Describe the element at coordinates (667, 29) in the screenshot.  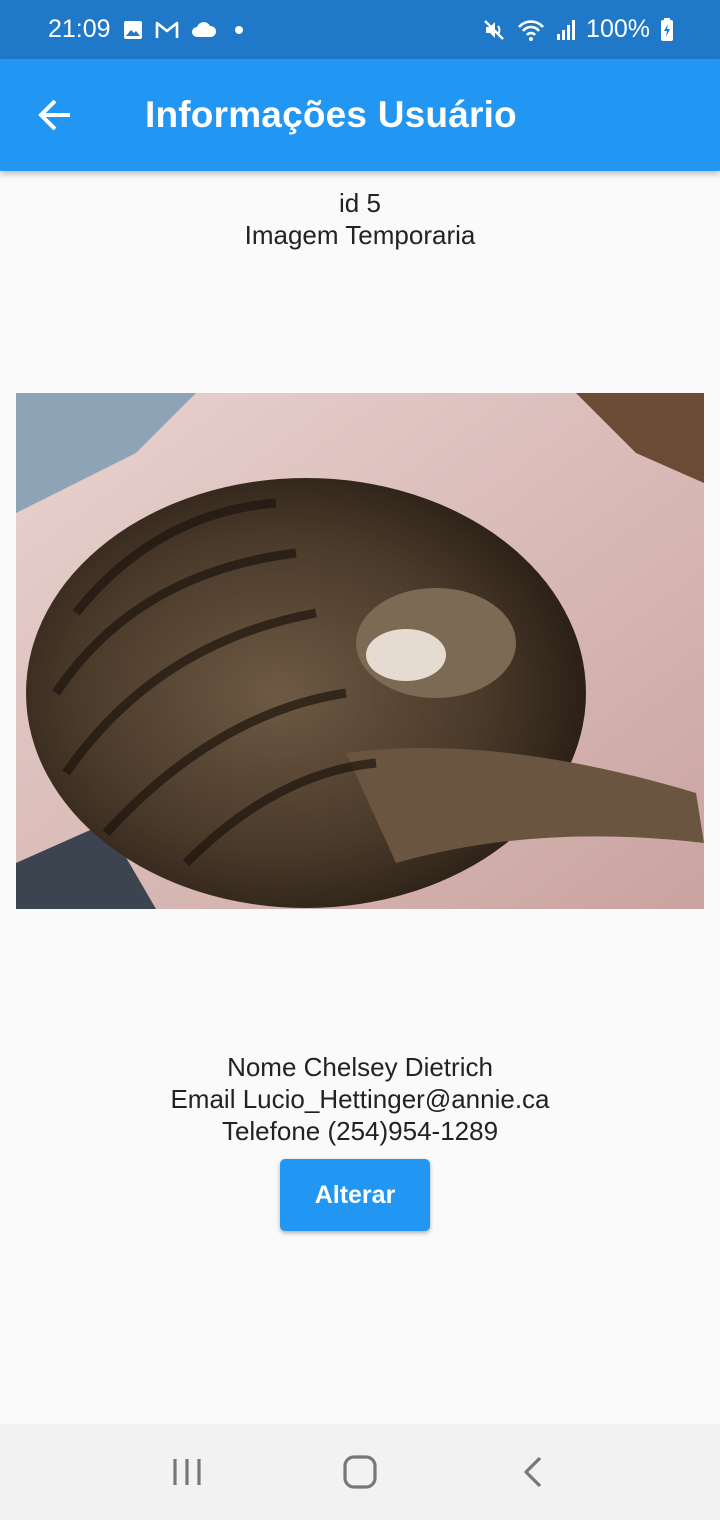
I see `battery-charging-icon` at that location.